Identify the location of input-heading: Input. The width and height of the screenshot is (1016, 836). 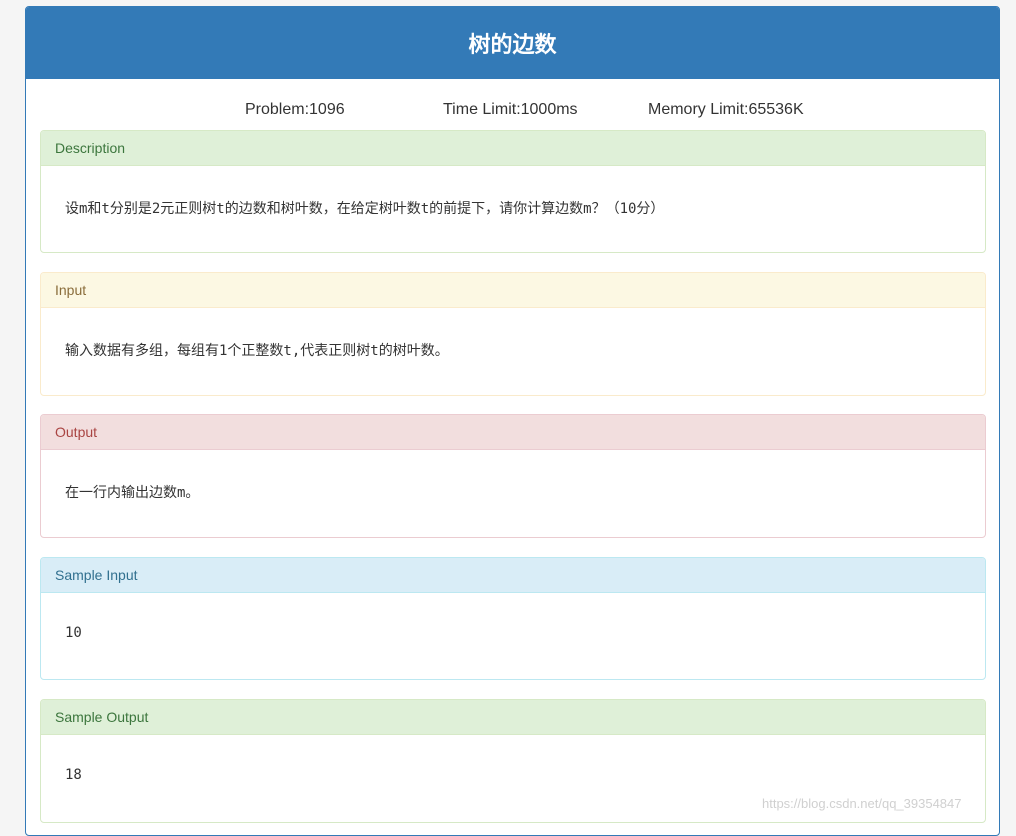
(513, 290).